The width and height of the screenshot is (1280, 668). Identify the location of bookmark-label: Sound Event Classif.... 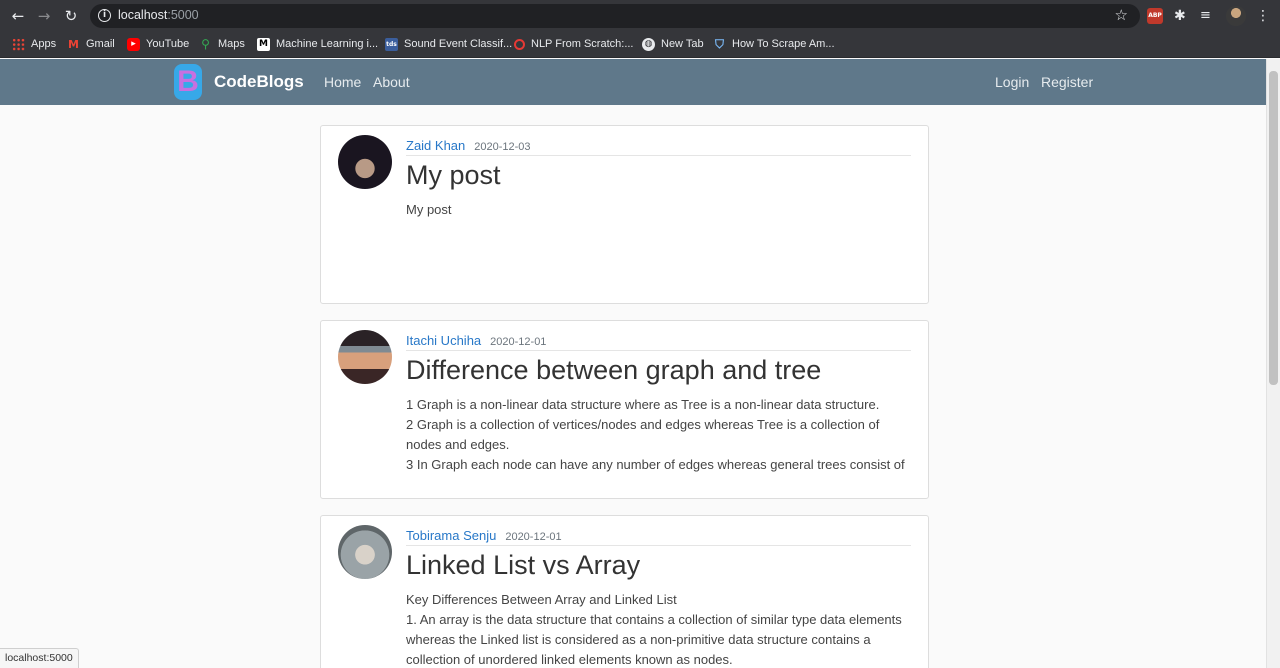
(458, 44).